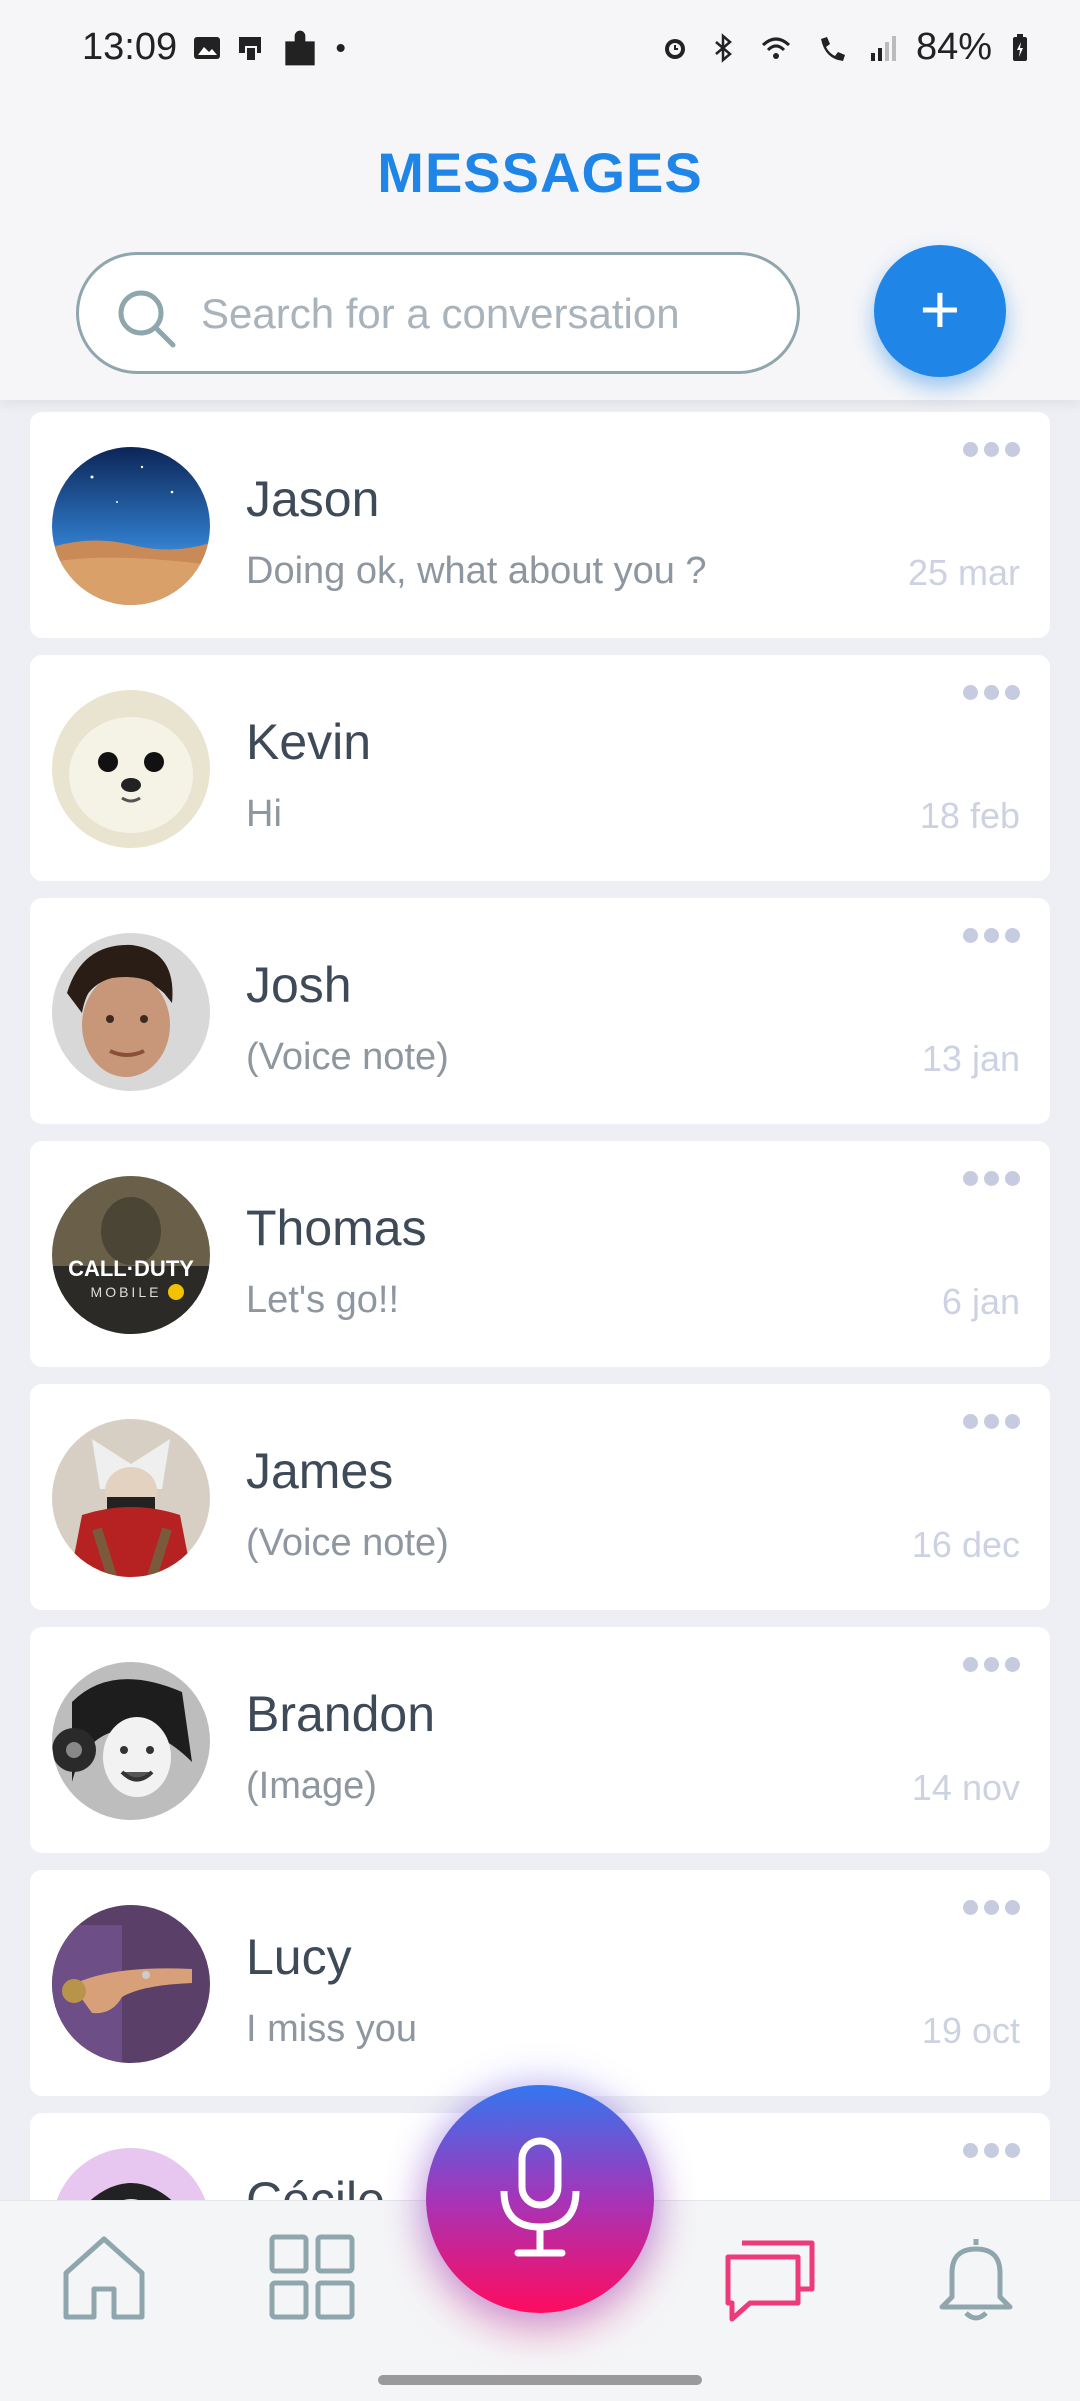 Image resolution: width=1080 pixels, height=2401 pixels. What do you see at coordinates (540, 2380) in the screenshot?
I see `home-indicator` at bounding box center [540, 2380].